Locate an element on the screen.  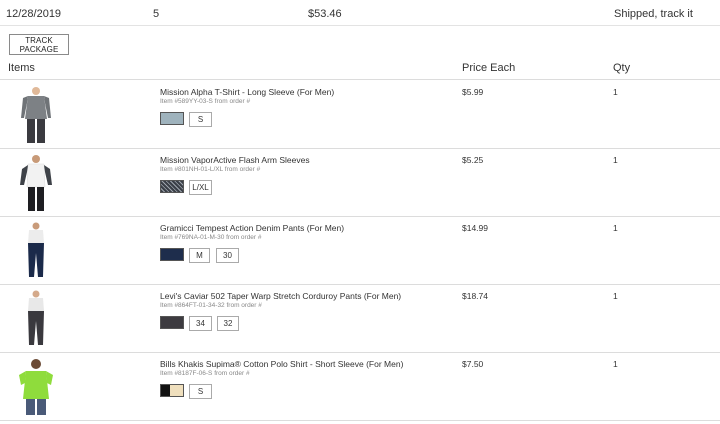
order-status-link: Shipped, track it is located at coordinates (653, 14).